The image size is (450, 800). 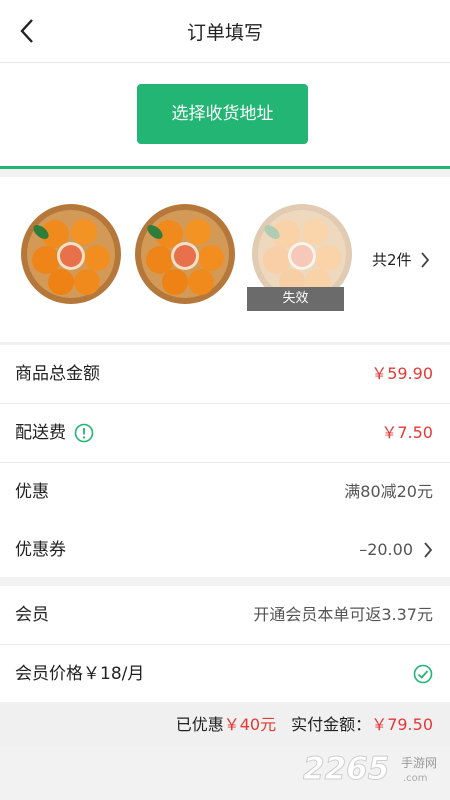 I want to click on saved-label: 已优惠, so click(x=199, y=724).